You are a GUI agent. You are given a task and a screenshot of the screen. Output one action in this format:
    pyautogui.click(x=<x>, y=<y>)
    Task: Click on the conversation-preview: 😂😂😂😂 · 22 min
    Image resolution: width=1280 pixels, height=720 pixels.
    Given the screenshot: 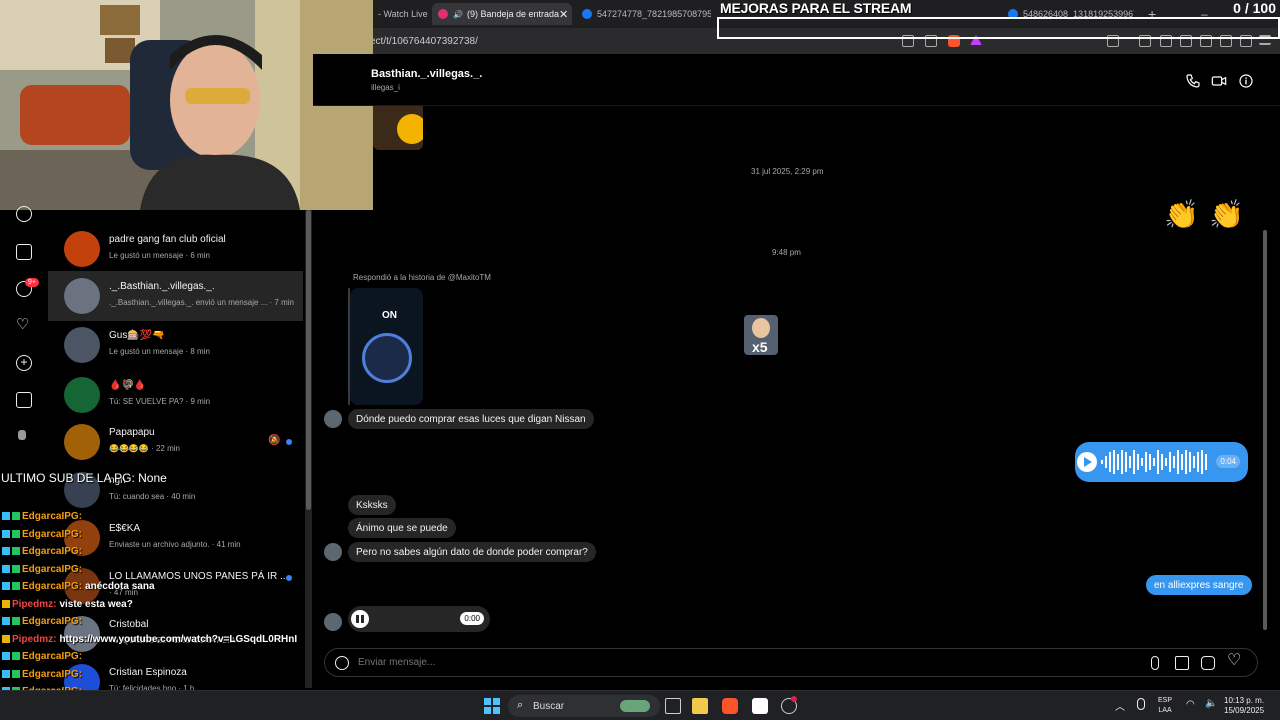 What is the action you would take?
    pyautogui.click(x=144, y=448)
    